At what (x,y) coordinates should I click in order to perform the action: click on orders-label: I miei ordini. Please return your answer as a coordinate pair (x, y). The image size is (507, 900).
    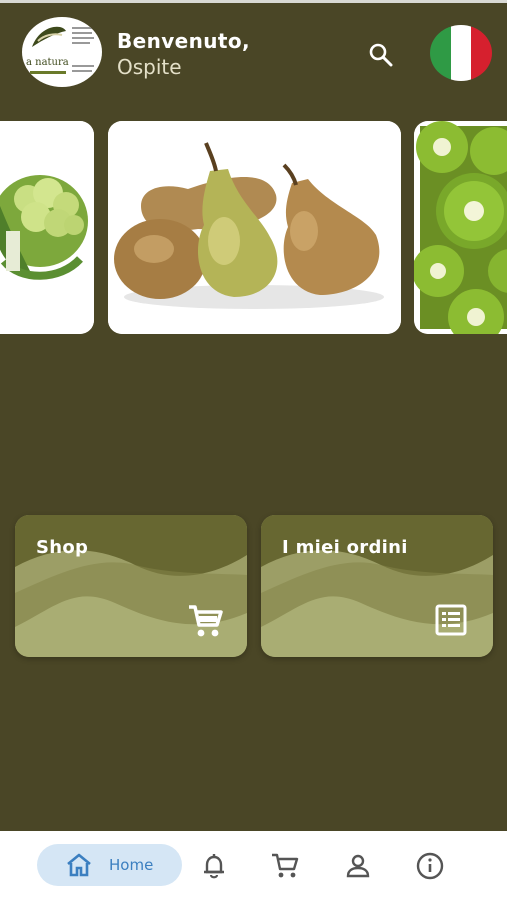
    Looking at the image, I should click on (345, 547).